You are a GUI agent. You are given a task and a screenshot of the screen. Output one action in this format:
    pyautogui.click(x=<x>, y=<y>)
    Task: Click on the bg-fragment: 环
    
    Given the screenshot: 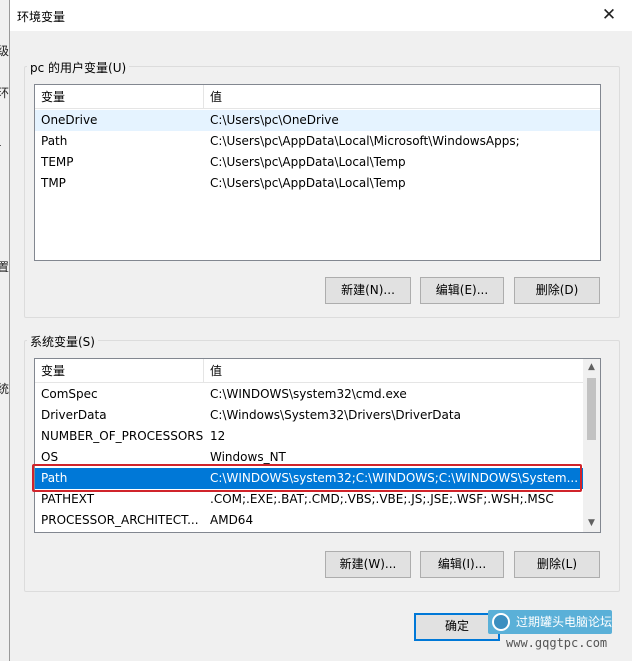 What is the action you would take?
    pyautogui.click(x=5, y=93)
    